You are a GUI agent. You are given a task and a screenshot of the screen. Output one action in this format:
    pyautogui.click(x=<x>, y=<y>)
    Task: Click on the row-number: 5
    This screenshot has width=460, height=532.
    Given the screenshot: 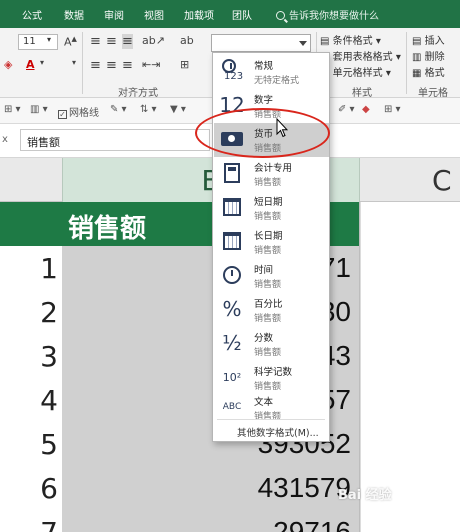 What is the action you would take?
    pyautogui.click(x=31, y=444)
    